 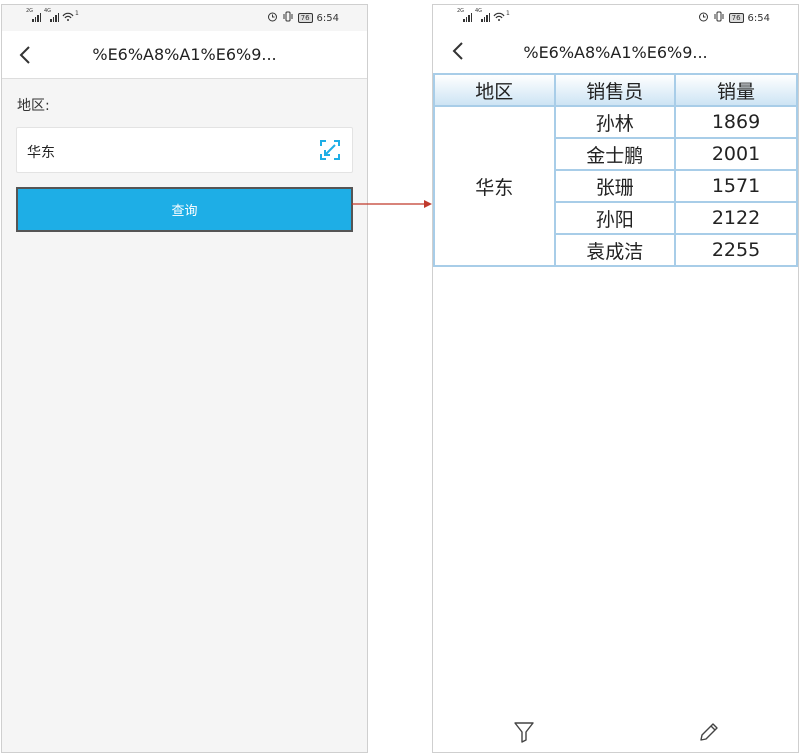 What do you see at coordinates (330, 150) in the screenshot?
I see `scan-icon` at bounding box center [330, 150].